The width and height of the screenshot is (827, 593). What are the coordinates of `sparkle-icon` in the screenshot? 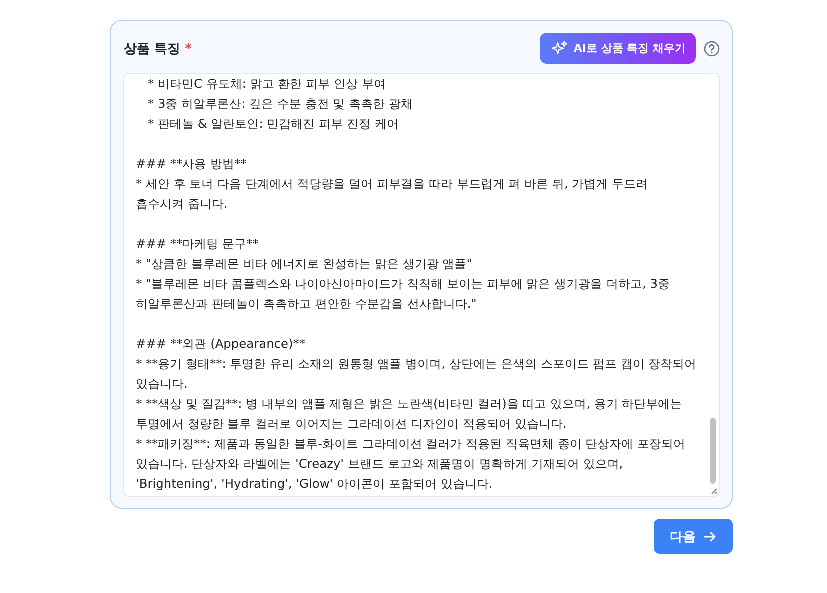 It's located at (560, 48).